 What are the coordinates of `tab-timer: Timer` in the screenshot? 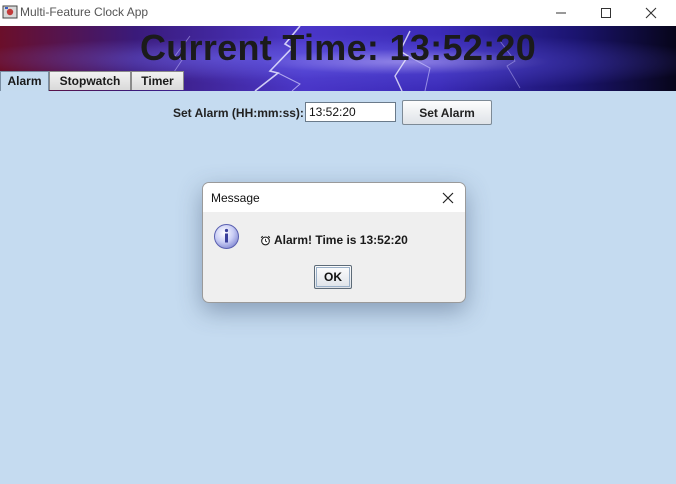 It's located at (157, 80).